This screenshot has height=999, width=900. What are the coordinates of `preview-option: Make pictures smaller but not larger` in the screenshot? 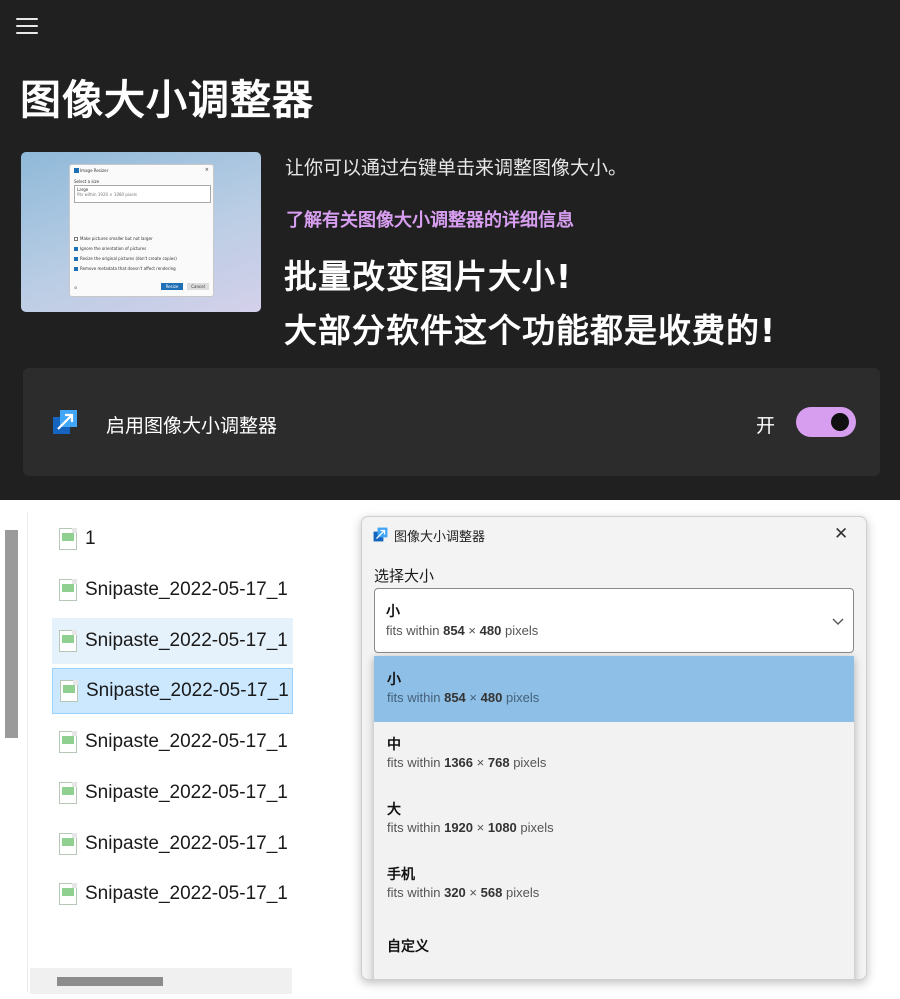 It's located at (113, 238).